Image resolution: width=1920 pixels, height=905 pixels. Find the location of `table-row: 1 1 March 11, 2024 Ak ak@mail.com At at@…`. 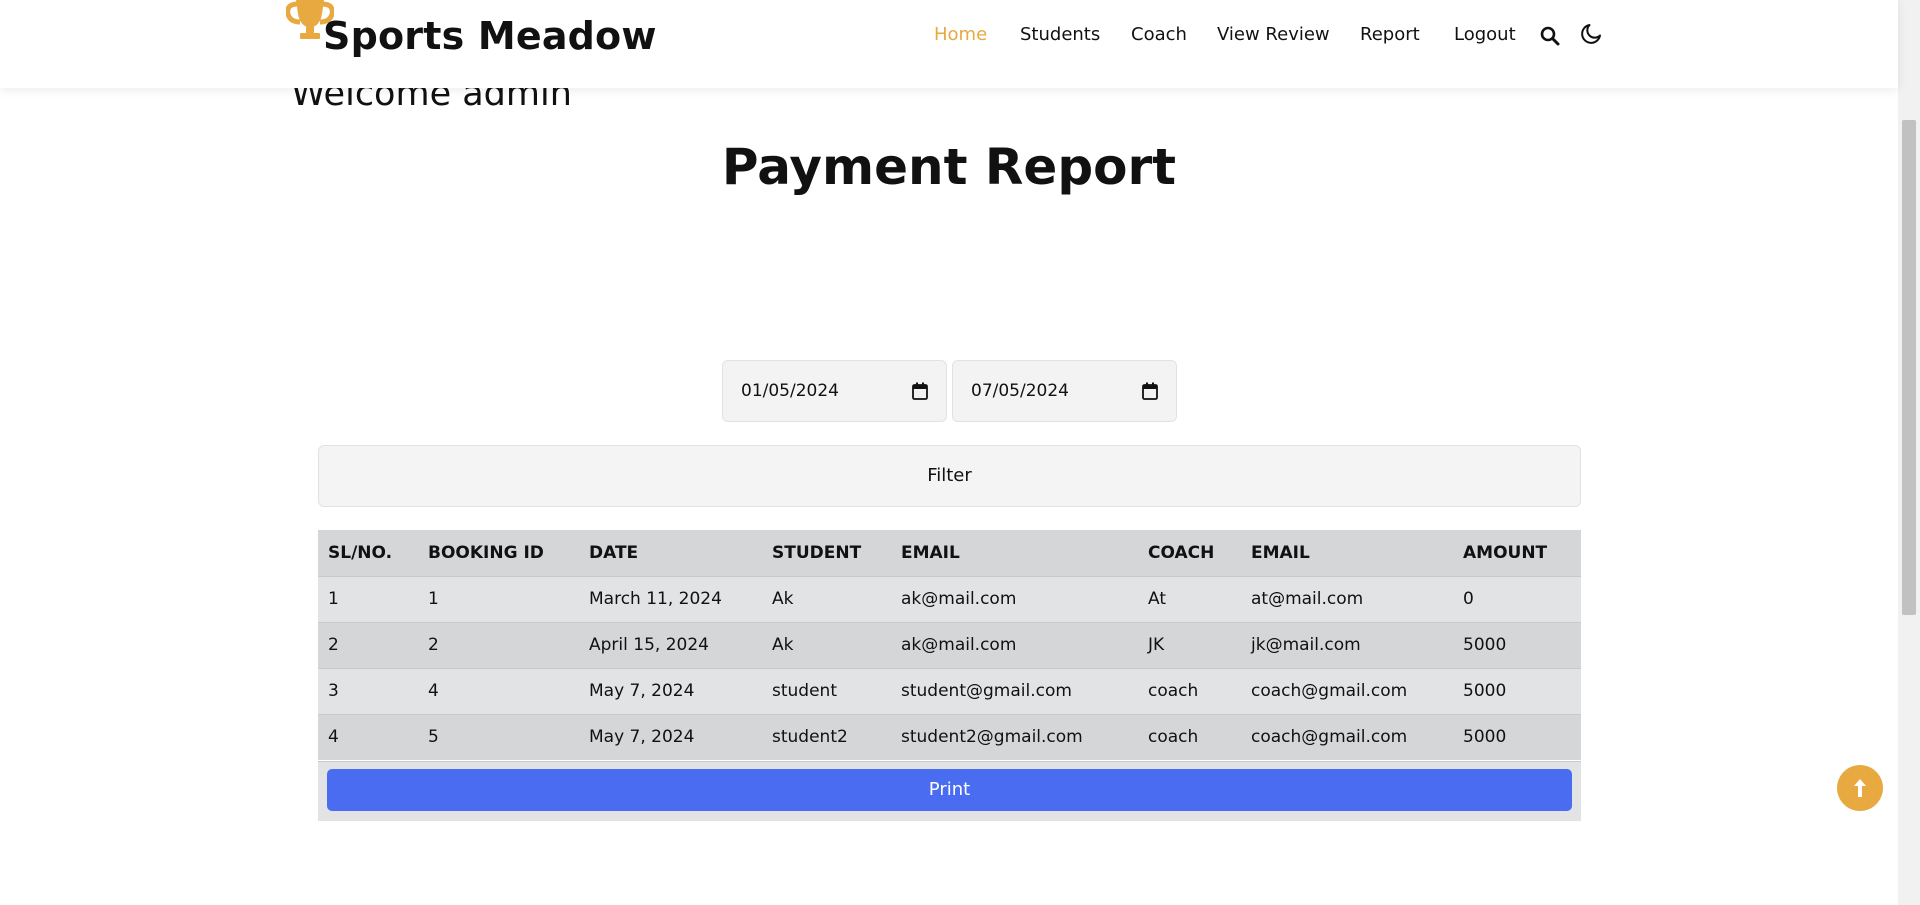

table-row: 1 1 March 11, 2024 Ak ak@mail.com At at@… is located at coordinates (949, 598).